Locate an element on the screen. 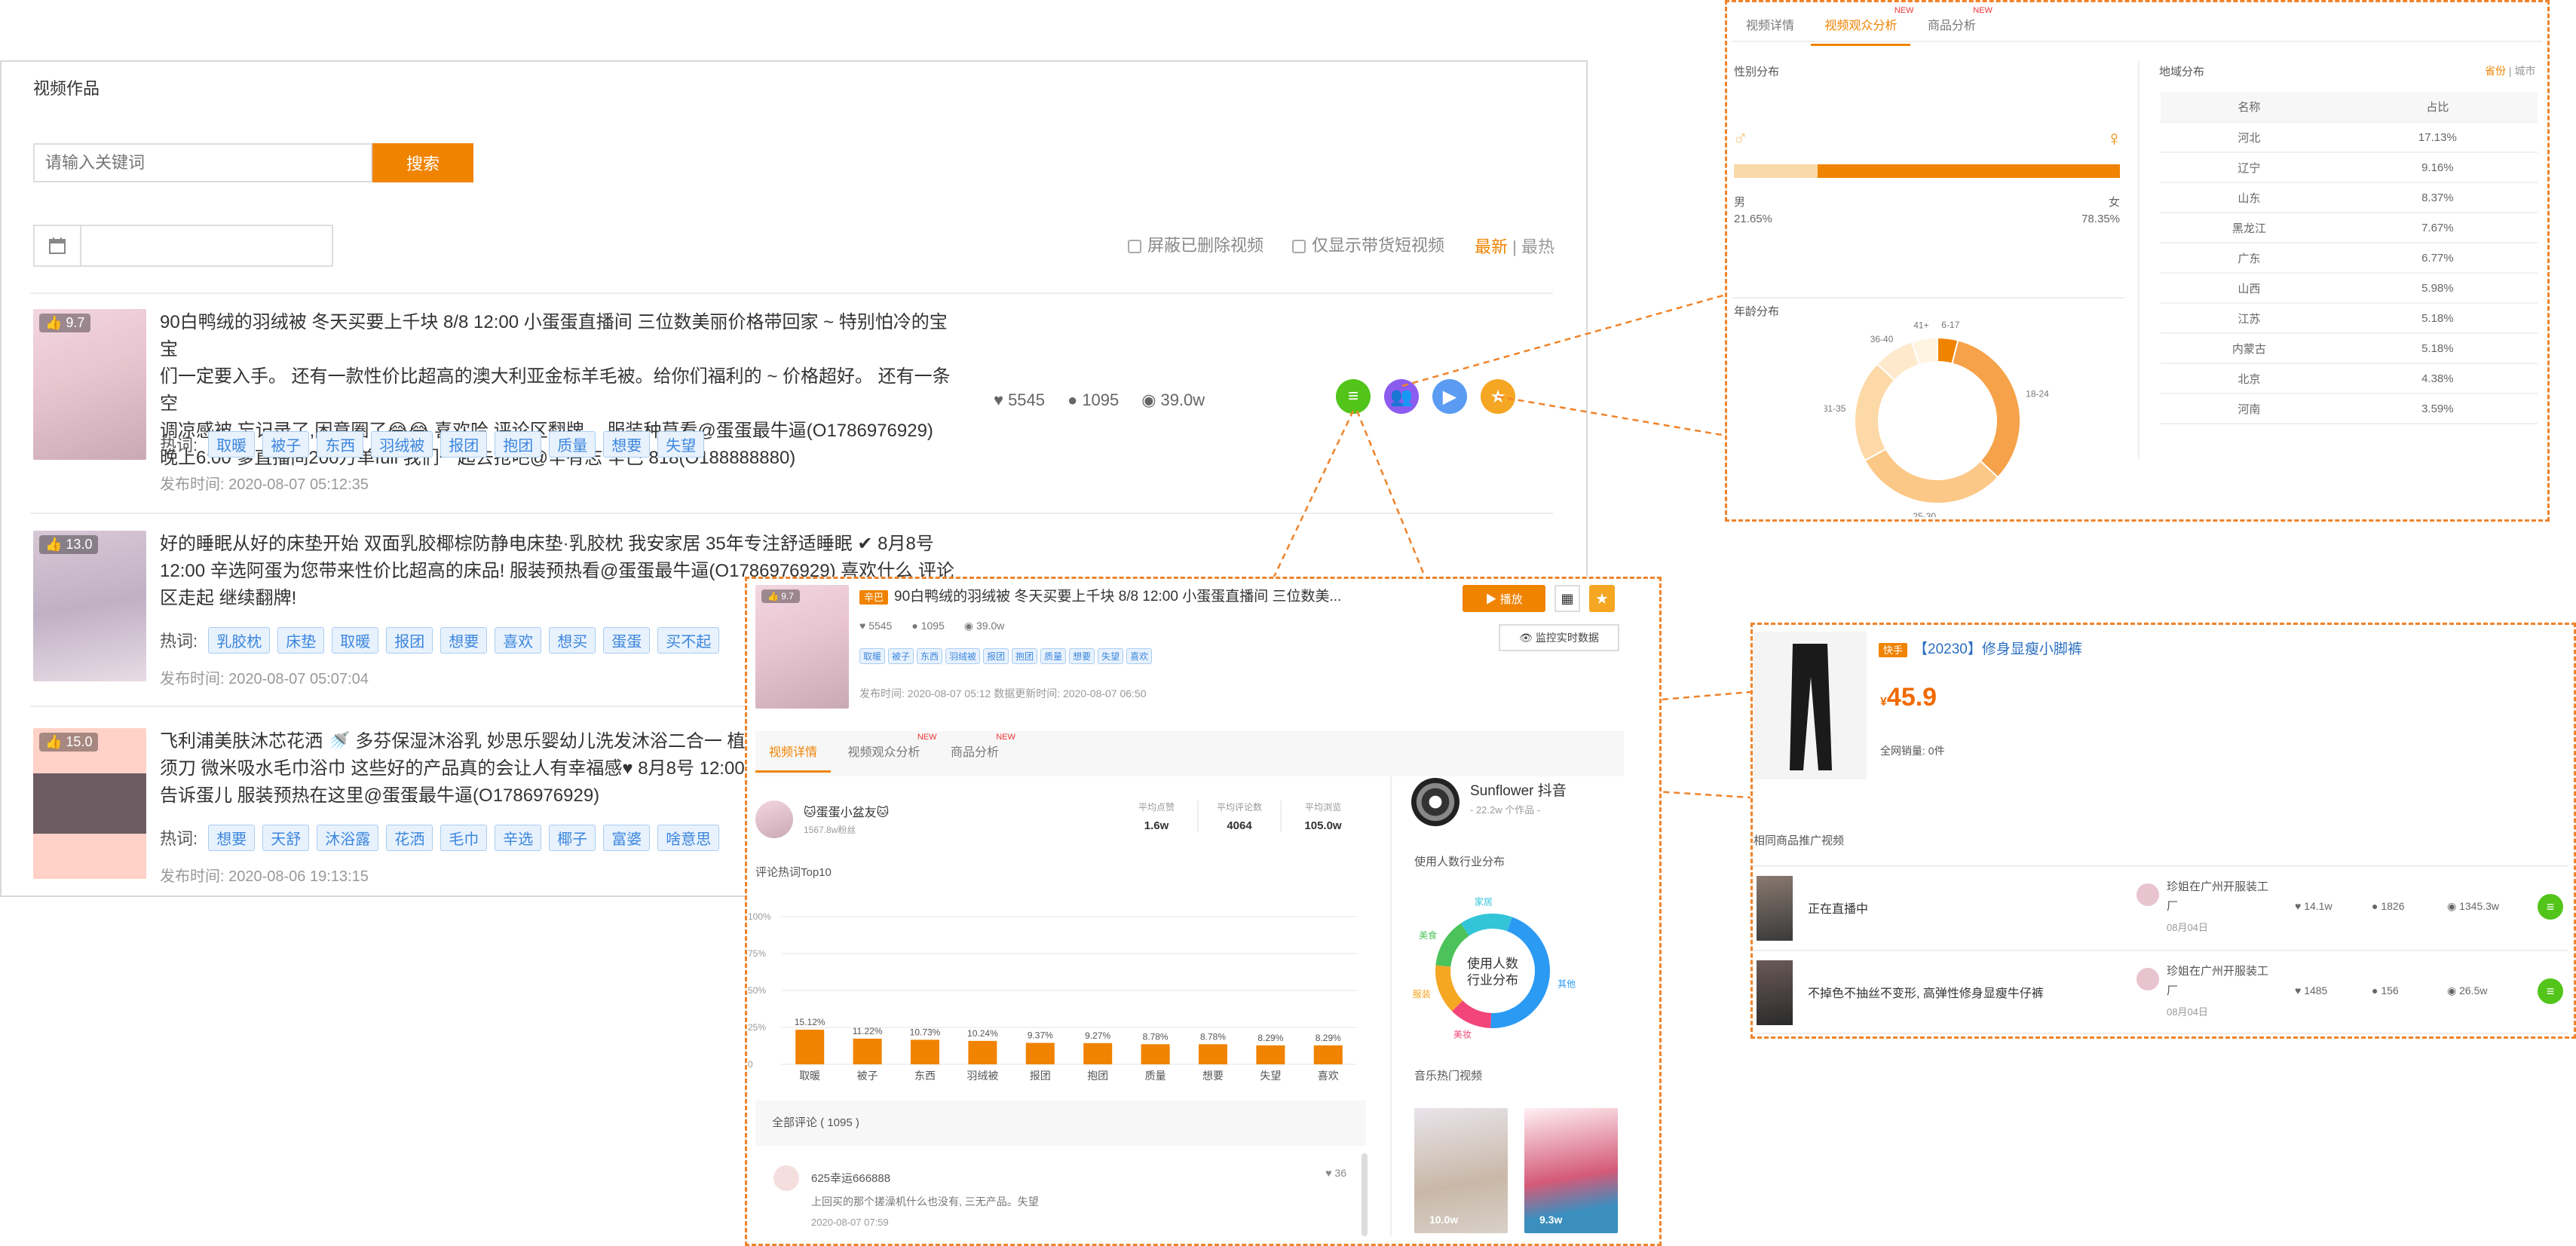  author-name: 🐱蛋蛋小盆友🐱 is located at coordinates (846, 811).